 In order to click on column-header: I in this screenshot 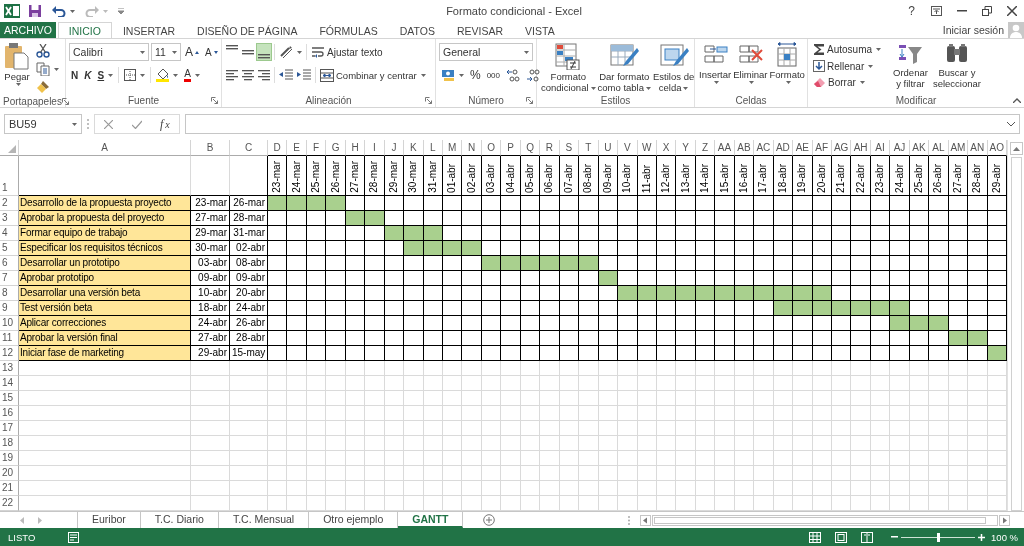, I will do `click(375, 148)`.